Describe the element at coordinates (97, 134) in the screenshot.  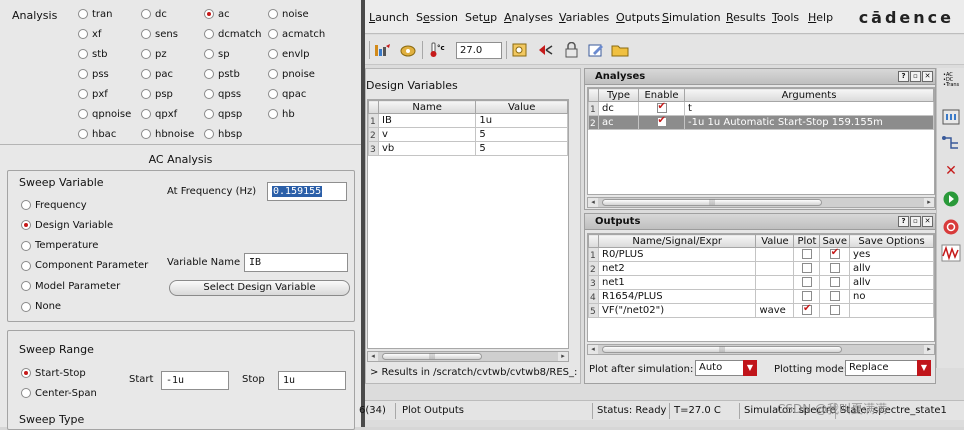
I see `radio-analysis-hbac: hbac` at that location.